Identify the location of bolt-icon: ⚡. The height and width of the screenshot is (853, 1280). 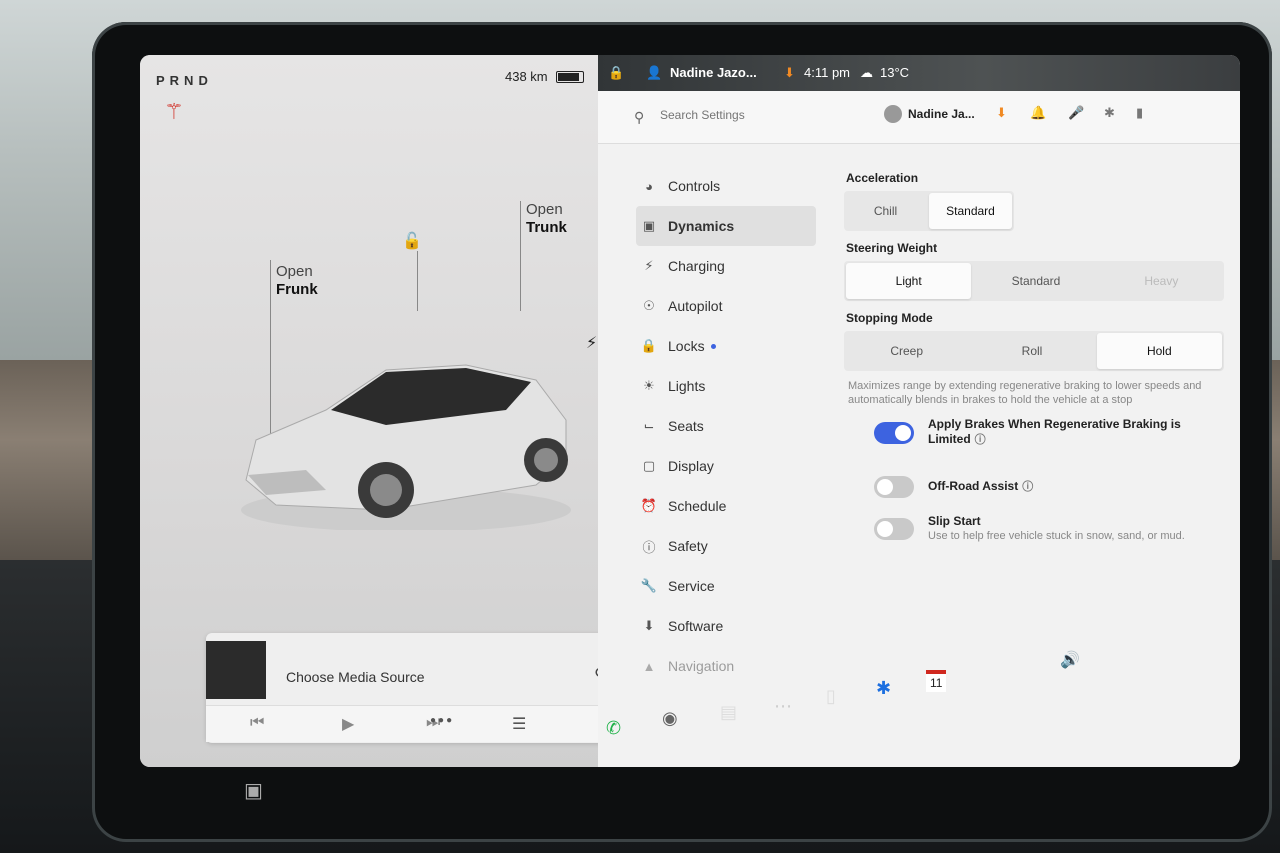
(649, 265).